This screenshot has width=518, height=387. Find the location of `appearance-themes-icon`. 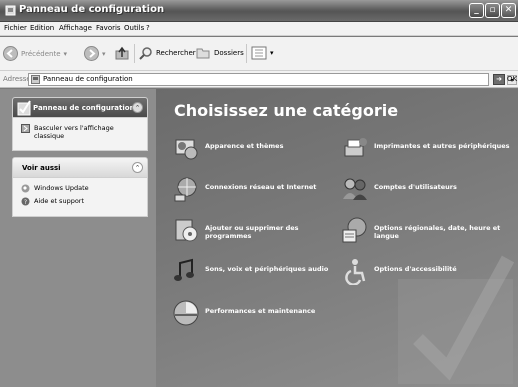

appearance-themes-icon is located at coordinates (186, 149).